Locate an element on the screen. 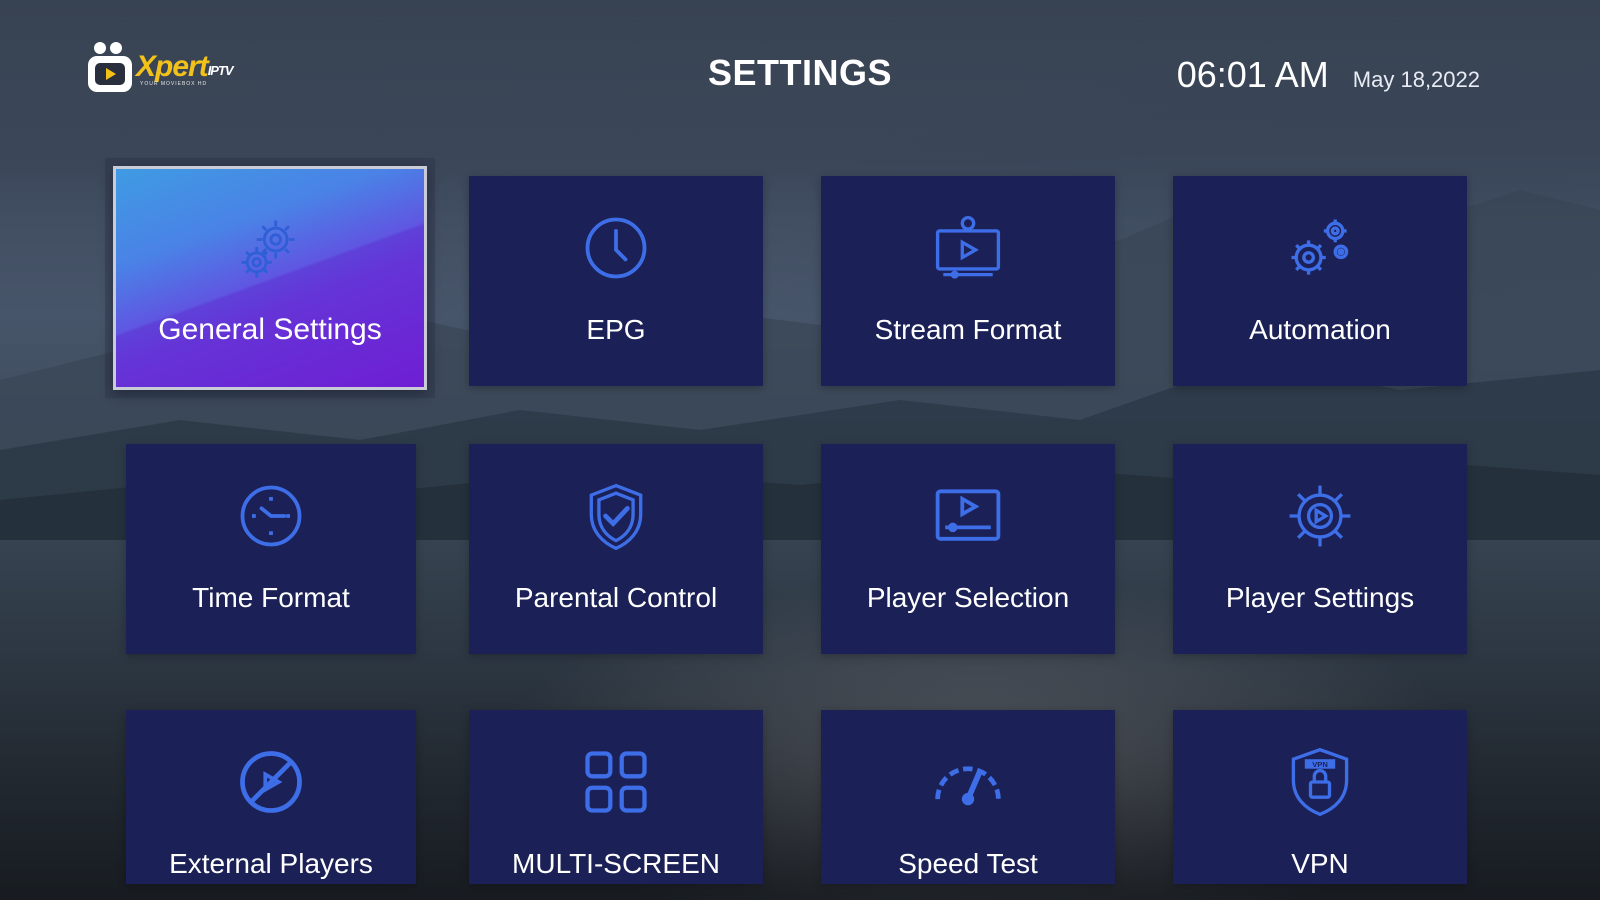  tile-label: Automation is located at coordinates (1320, 329).